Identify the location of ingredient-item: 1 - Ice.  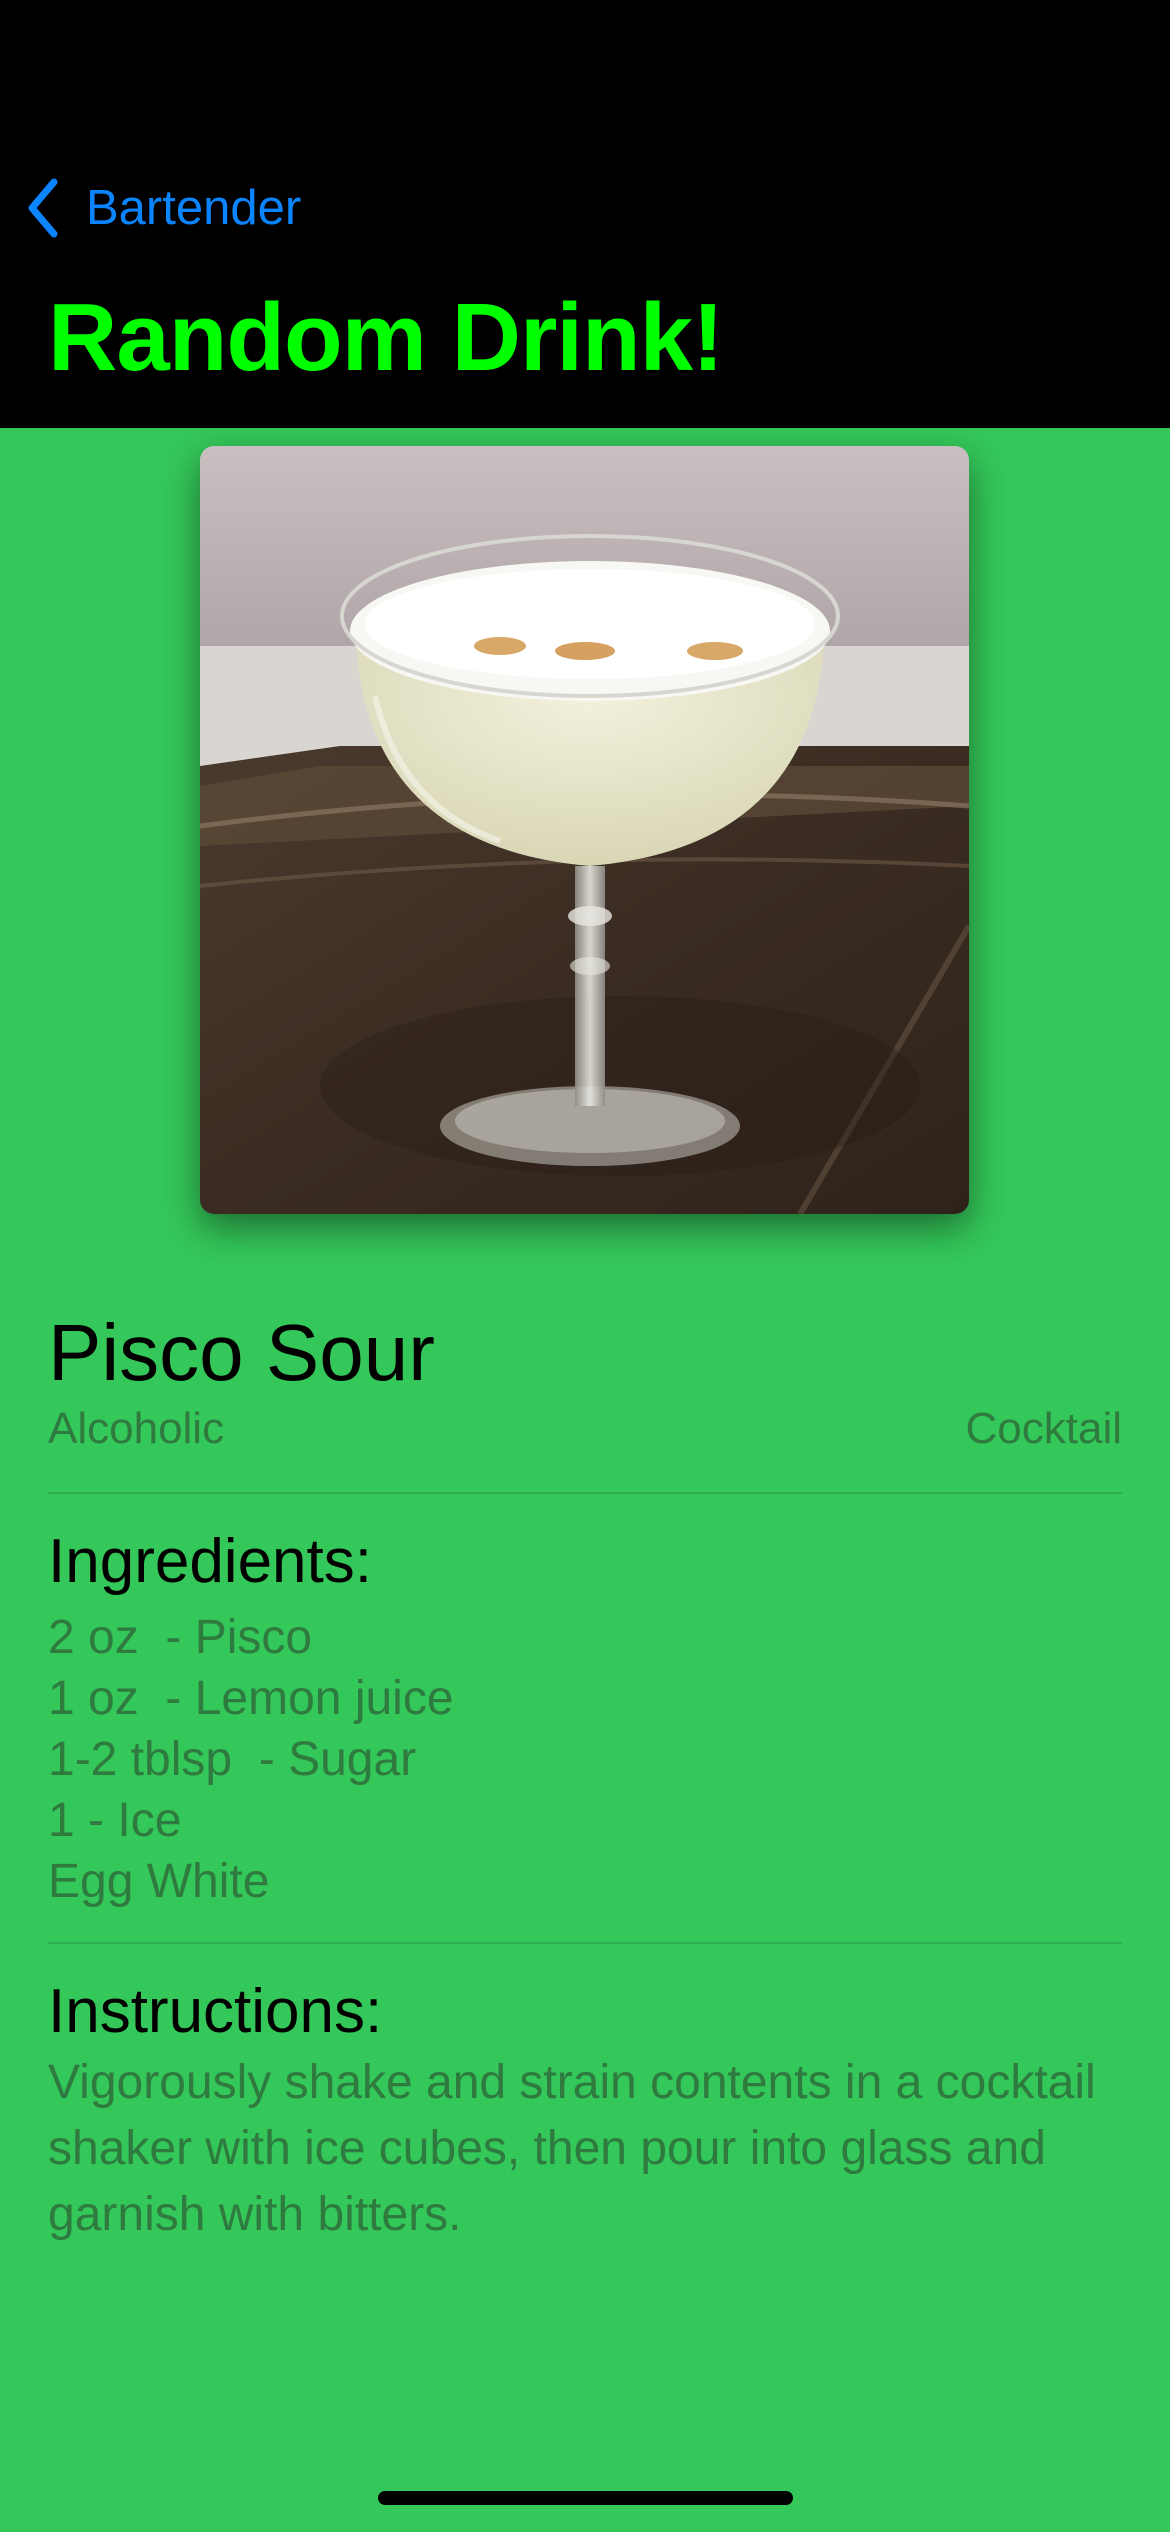
(115, 1820).